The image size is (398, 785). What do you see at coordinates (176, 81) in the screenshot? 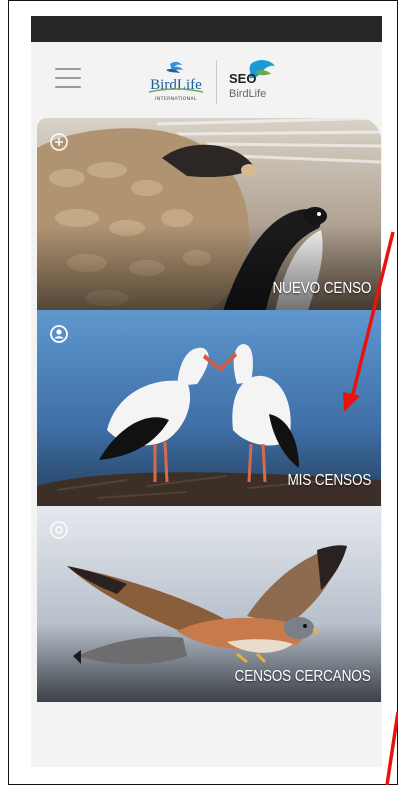
I see `birdlife-logo: BirdLife INTERNATIONAL` at bounding box center [176, 81].